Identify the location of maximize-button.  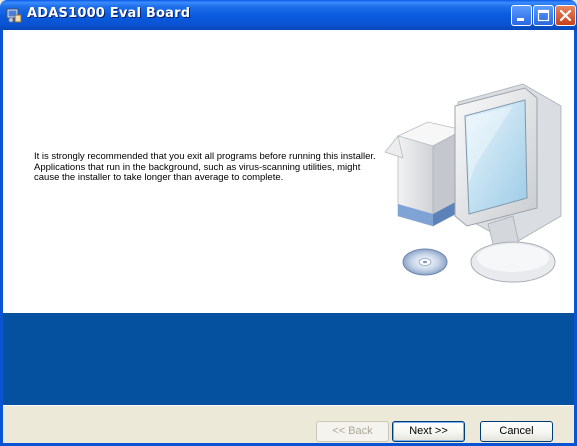
(543, 15).